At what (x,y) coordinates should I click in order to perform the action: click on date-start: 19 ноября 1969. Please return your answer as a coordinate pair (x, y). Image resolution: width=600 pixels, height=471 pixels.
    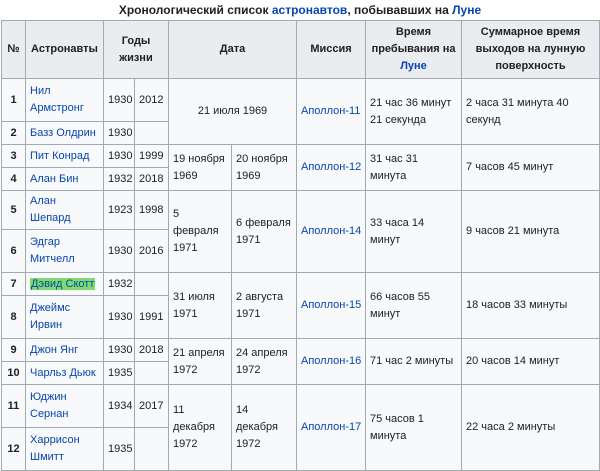
    Looking at the image, I should click on (200, 167).